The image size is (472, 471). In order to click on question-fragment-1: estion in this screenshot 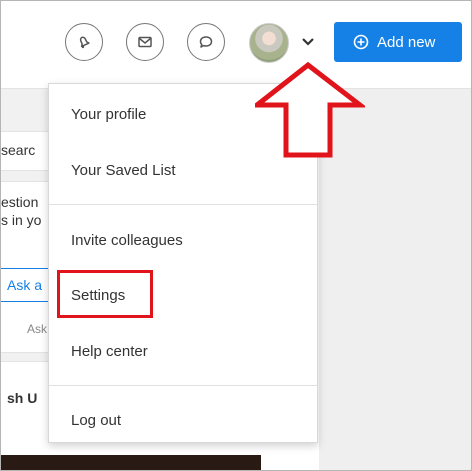, I will do `click(20, 202)`.